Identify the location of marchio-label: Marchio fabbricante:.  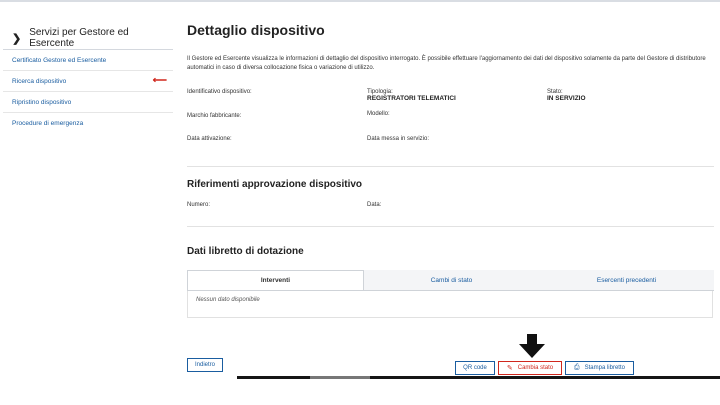
(214, 116).